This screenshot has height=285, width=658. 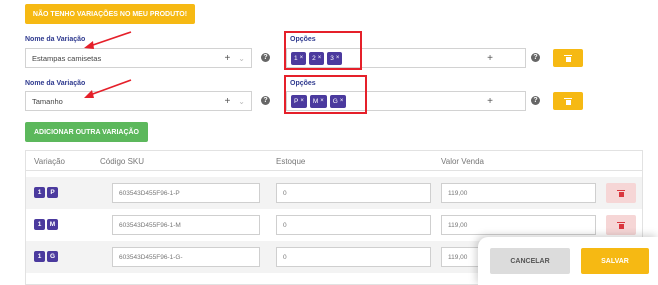 I want to click on variation-badge: P, so click(x=52, y=192).